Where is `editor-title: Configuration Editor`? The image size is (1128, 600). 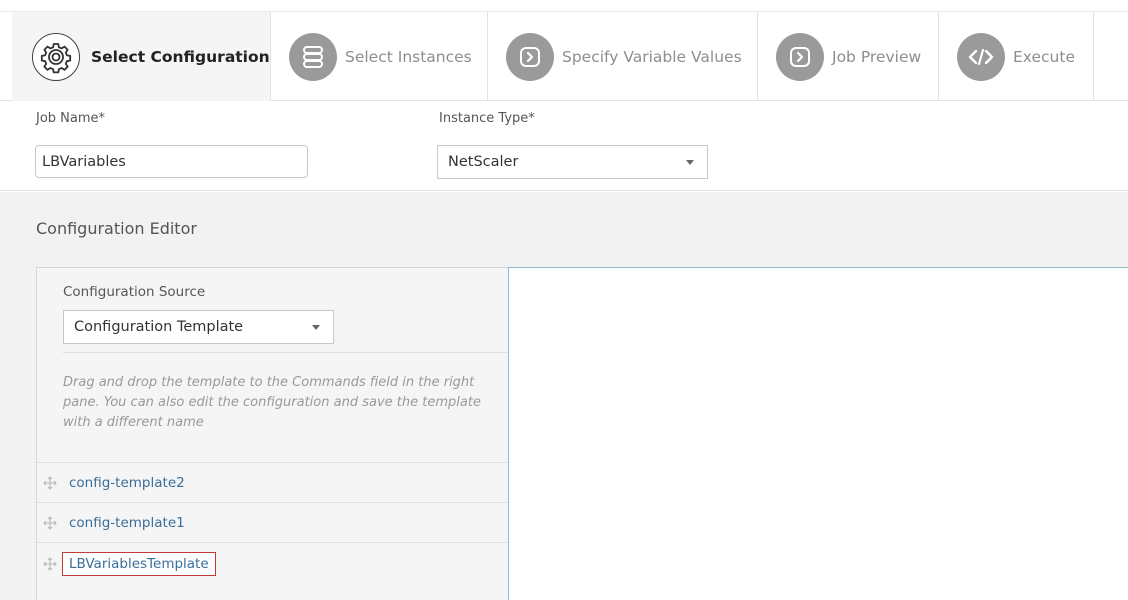
editor-title: Configuration Editor is located at coordinates (116, 228).